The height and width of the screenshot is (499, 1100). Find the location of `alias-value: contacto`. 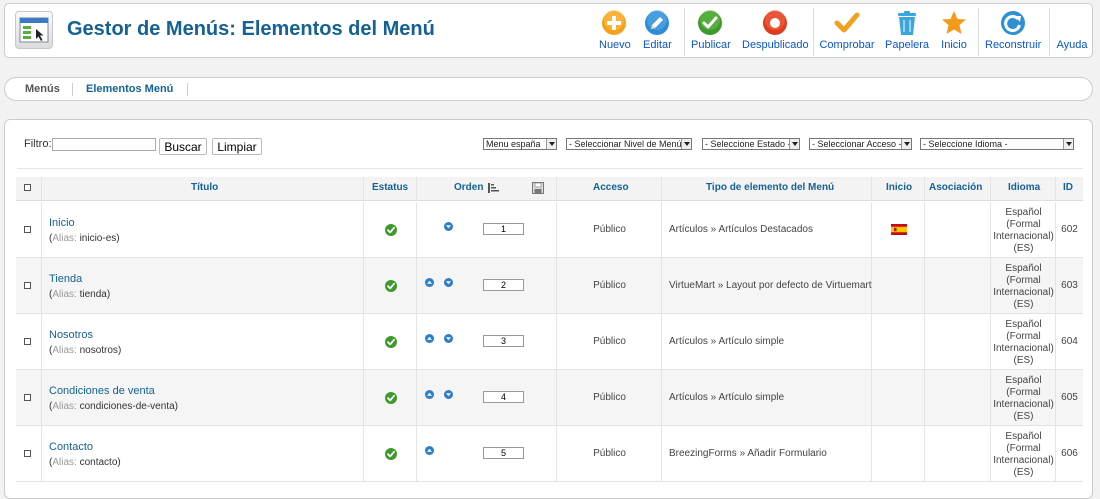

alias-value: contacto is located at coordinates (98, 462).